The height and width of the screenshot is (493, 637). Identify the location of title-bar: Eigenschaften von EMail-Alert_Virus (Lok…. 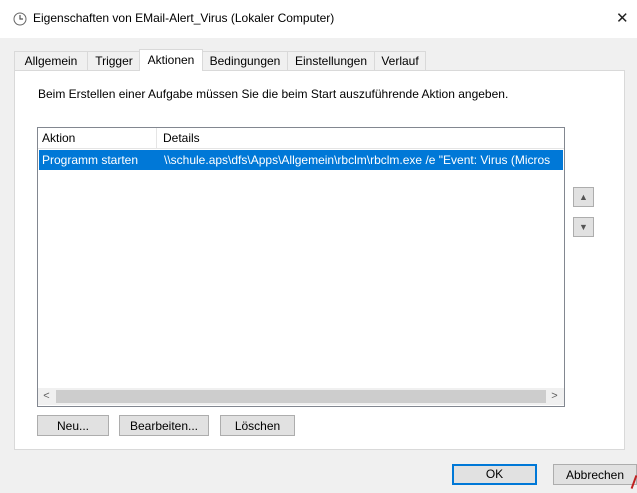
(318, 19).